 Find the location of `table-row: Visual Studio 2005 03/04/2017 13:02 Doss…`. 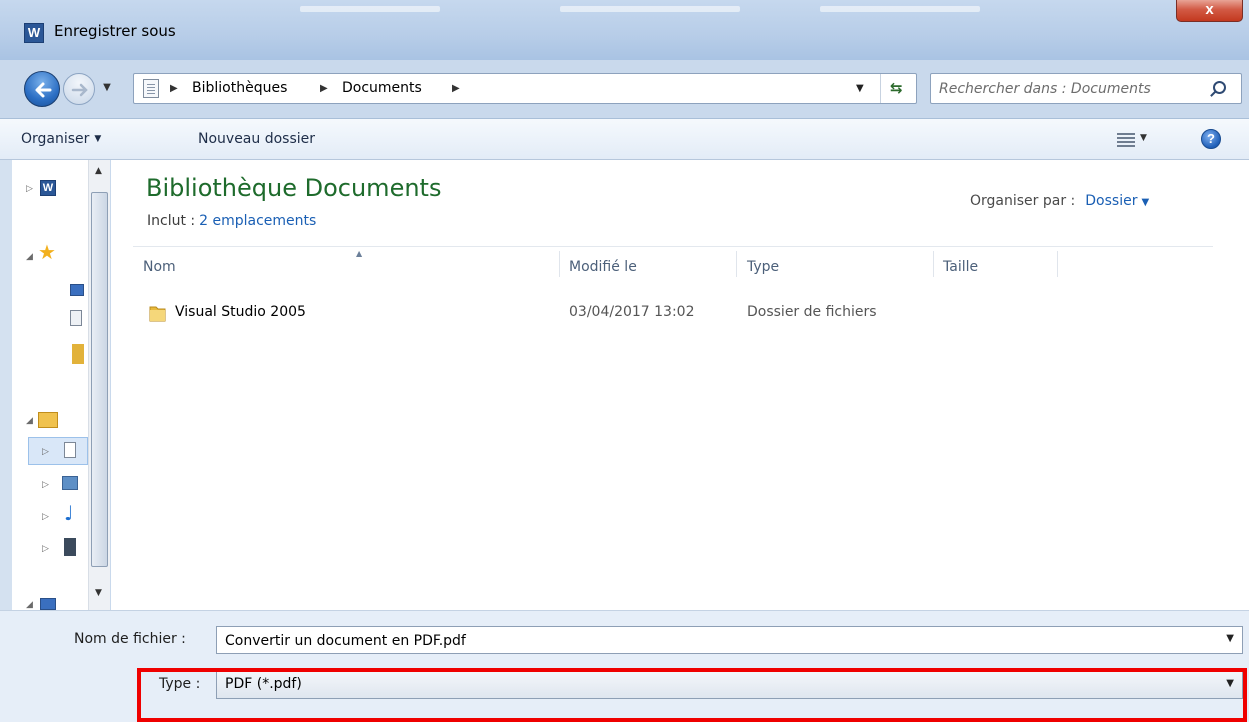

table-row: Visual Studio 2005 03/04/2017 13:02 Doss… is located at coordinates (673, 314).